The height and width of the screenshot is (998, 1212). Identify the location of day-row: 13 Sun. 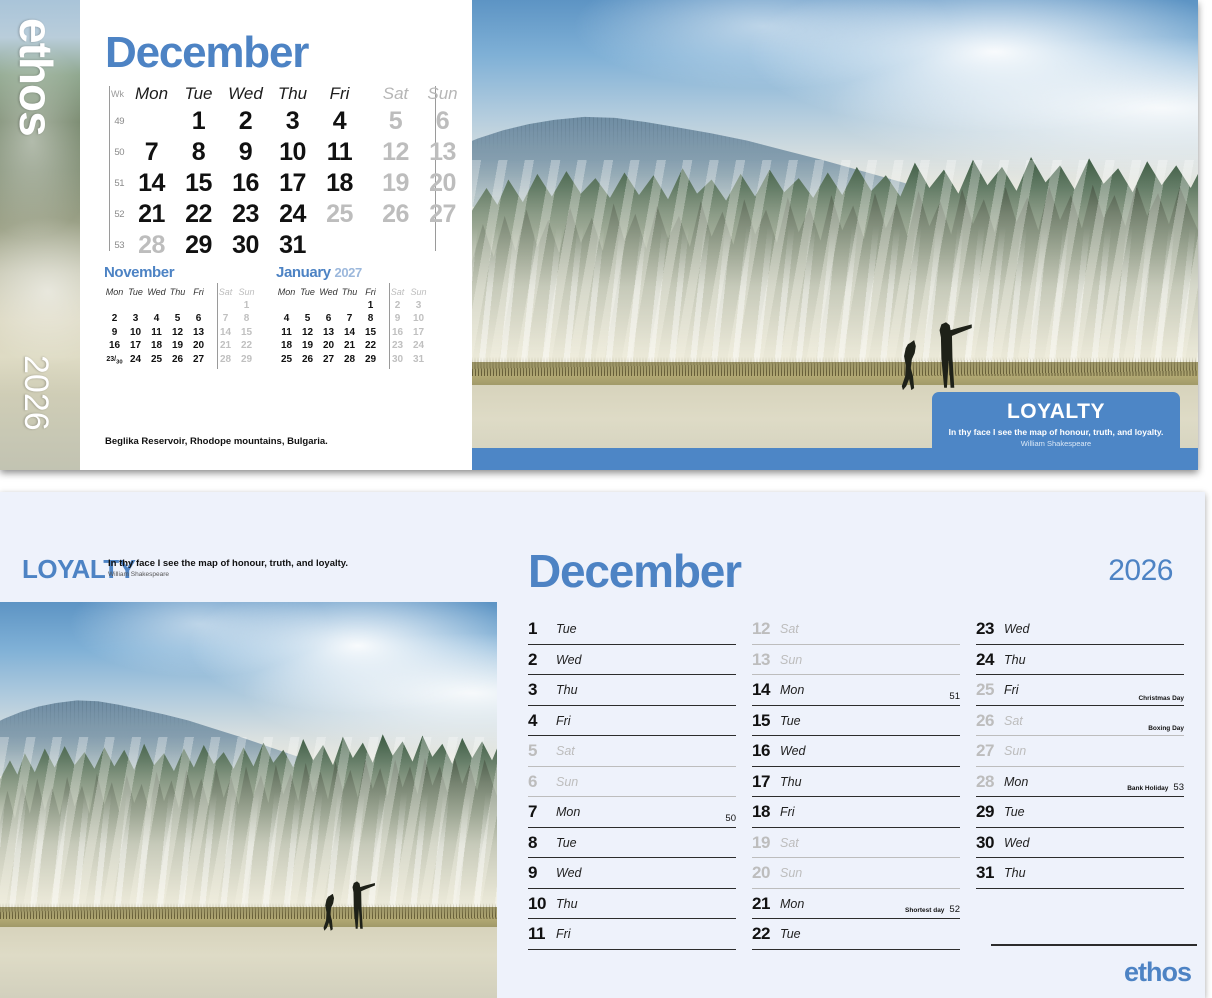
(856, 660).